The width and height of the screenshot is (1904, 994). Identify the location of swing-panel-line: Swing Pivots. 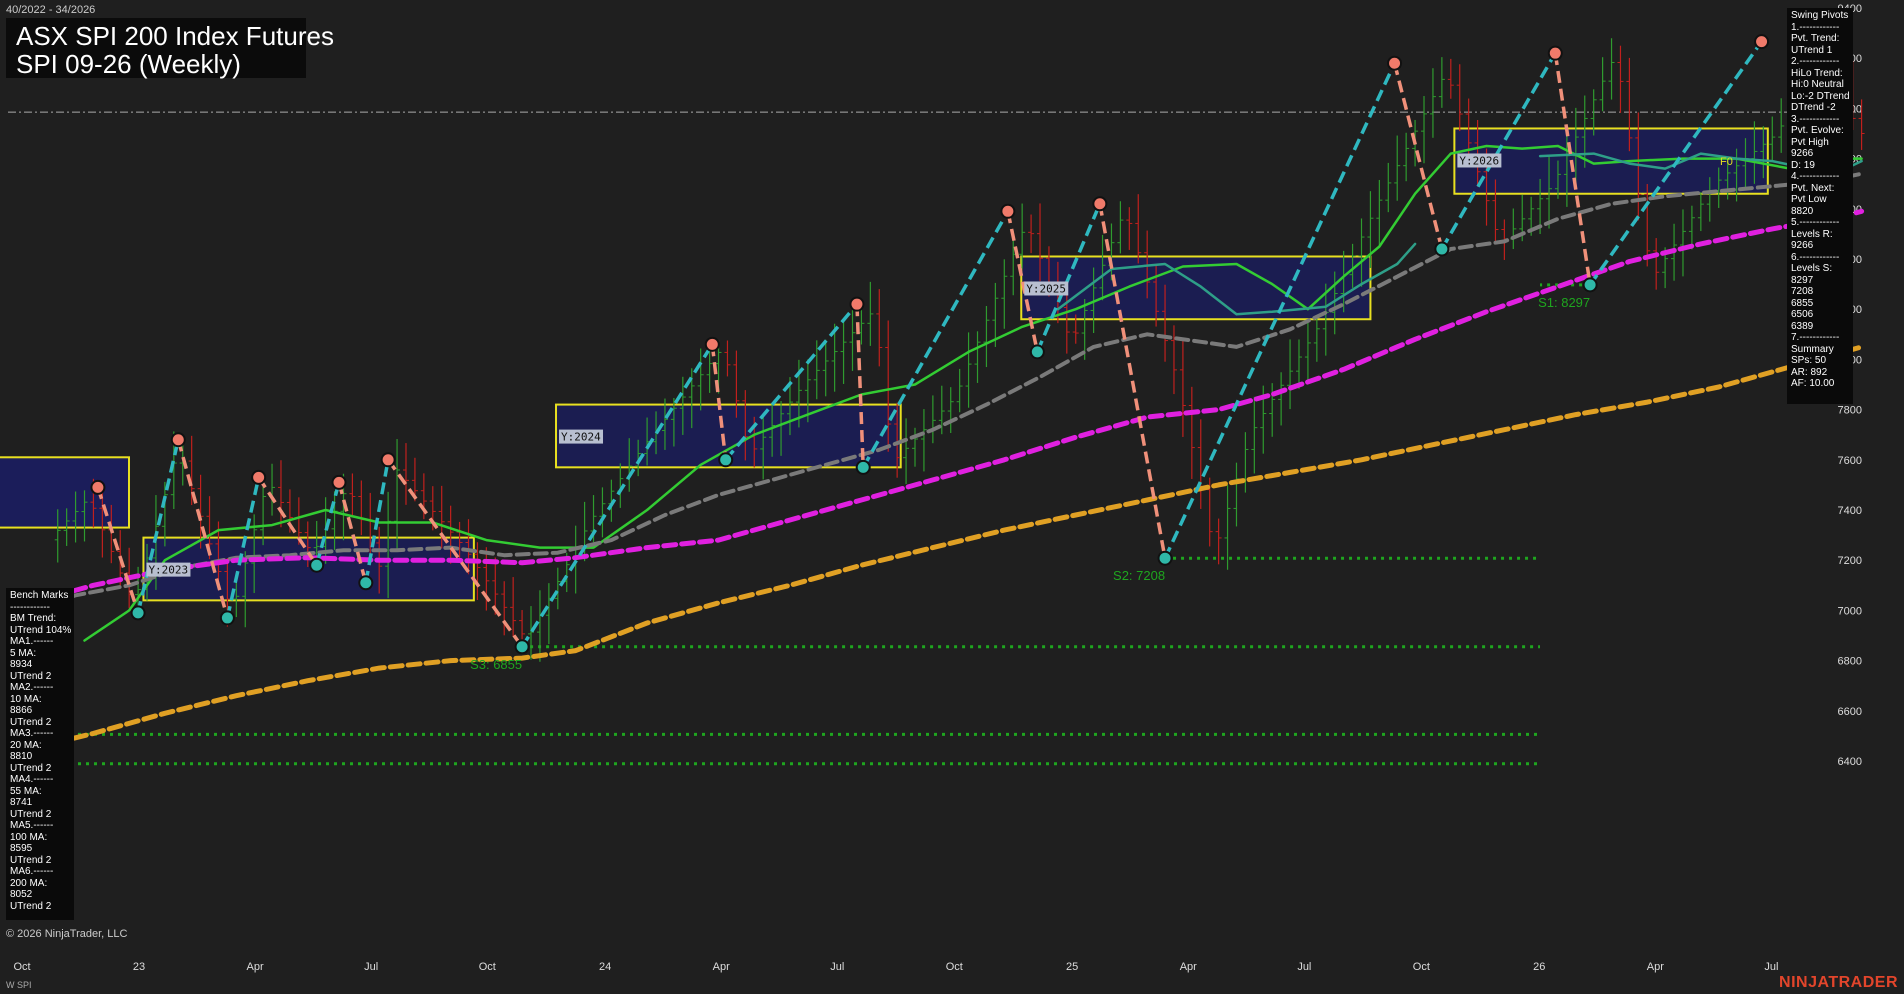
(1820, 15).